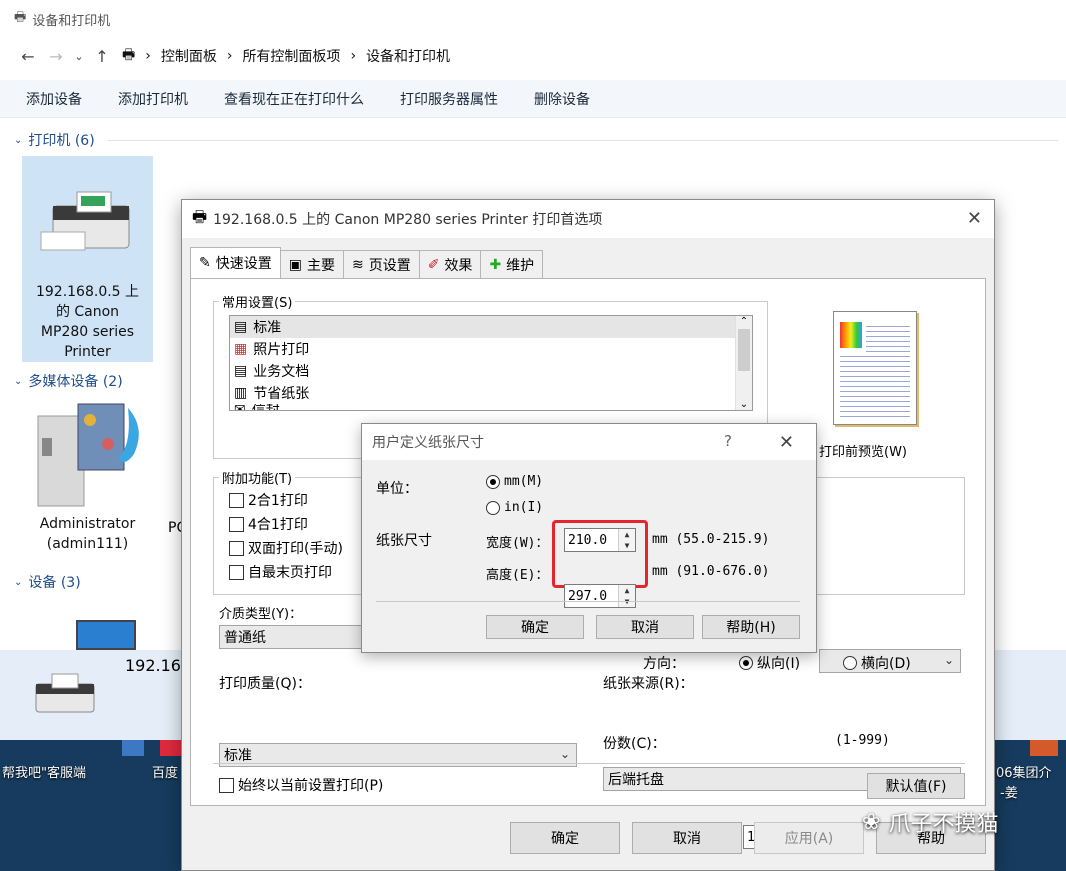 The height and width of the screenshot is (871, 1066). What do you see at coordinates (728, 441) in the screenshot?
I see `help-icon: ?` at bounding box center [728, 441].